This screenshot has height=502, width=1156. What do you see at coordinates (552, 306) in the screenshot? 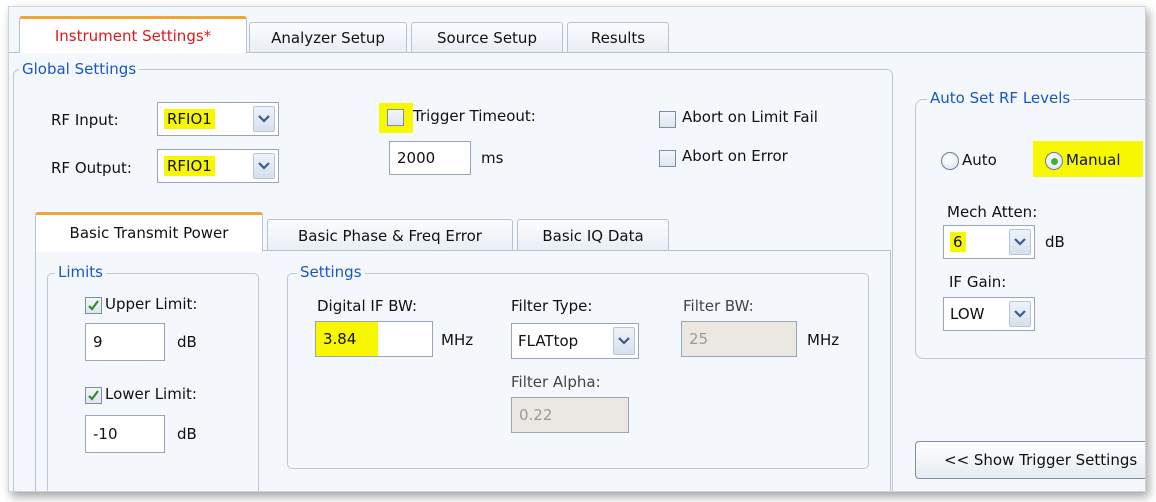
I see `filter-type-label: Filter Type:` at bounding box center [552, 306].